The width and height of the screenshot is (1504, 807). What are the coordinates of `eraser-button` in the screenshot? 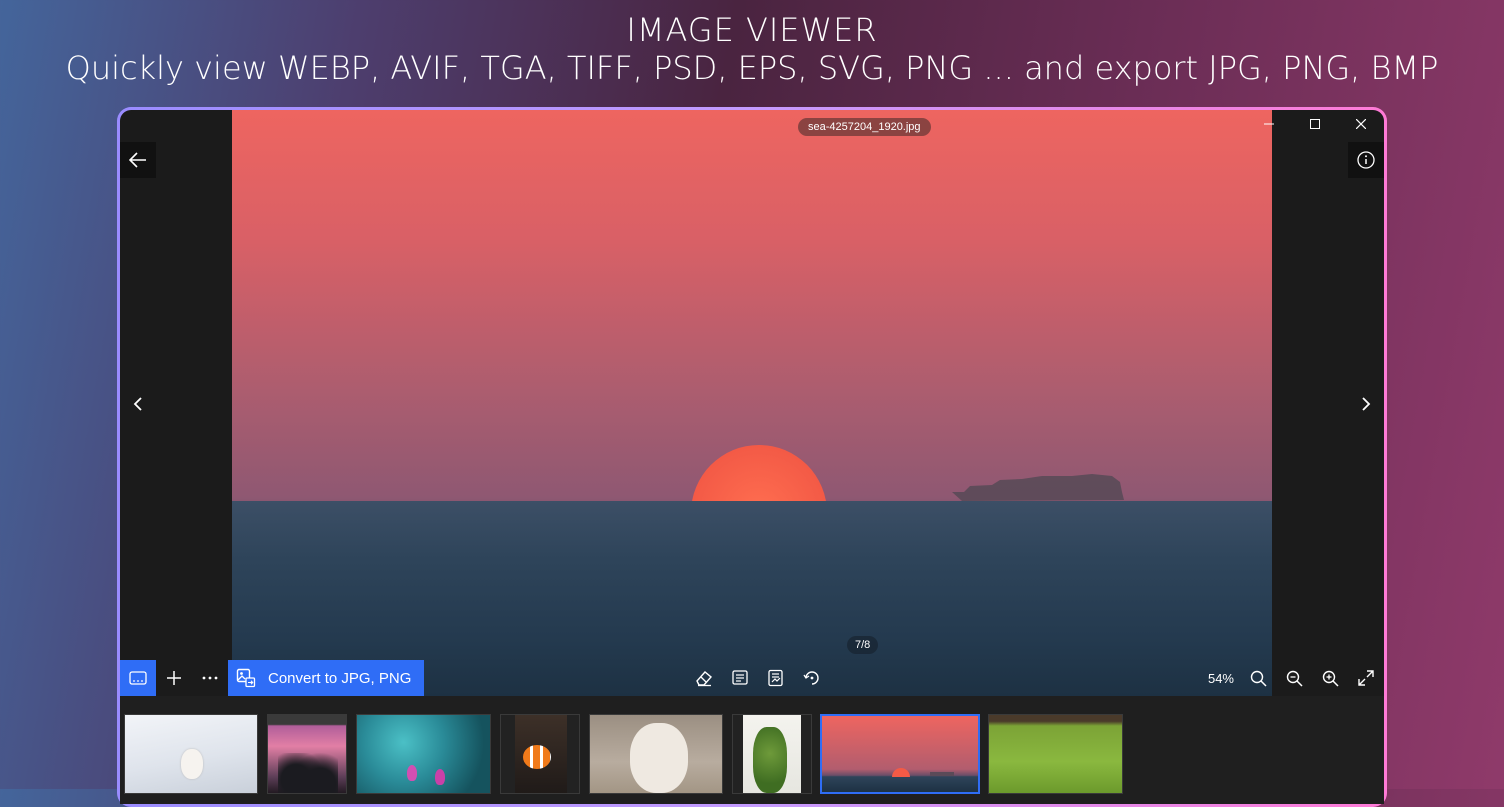 It's located at (704, 678).